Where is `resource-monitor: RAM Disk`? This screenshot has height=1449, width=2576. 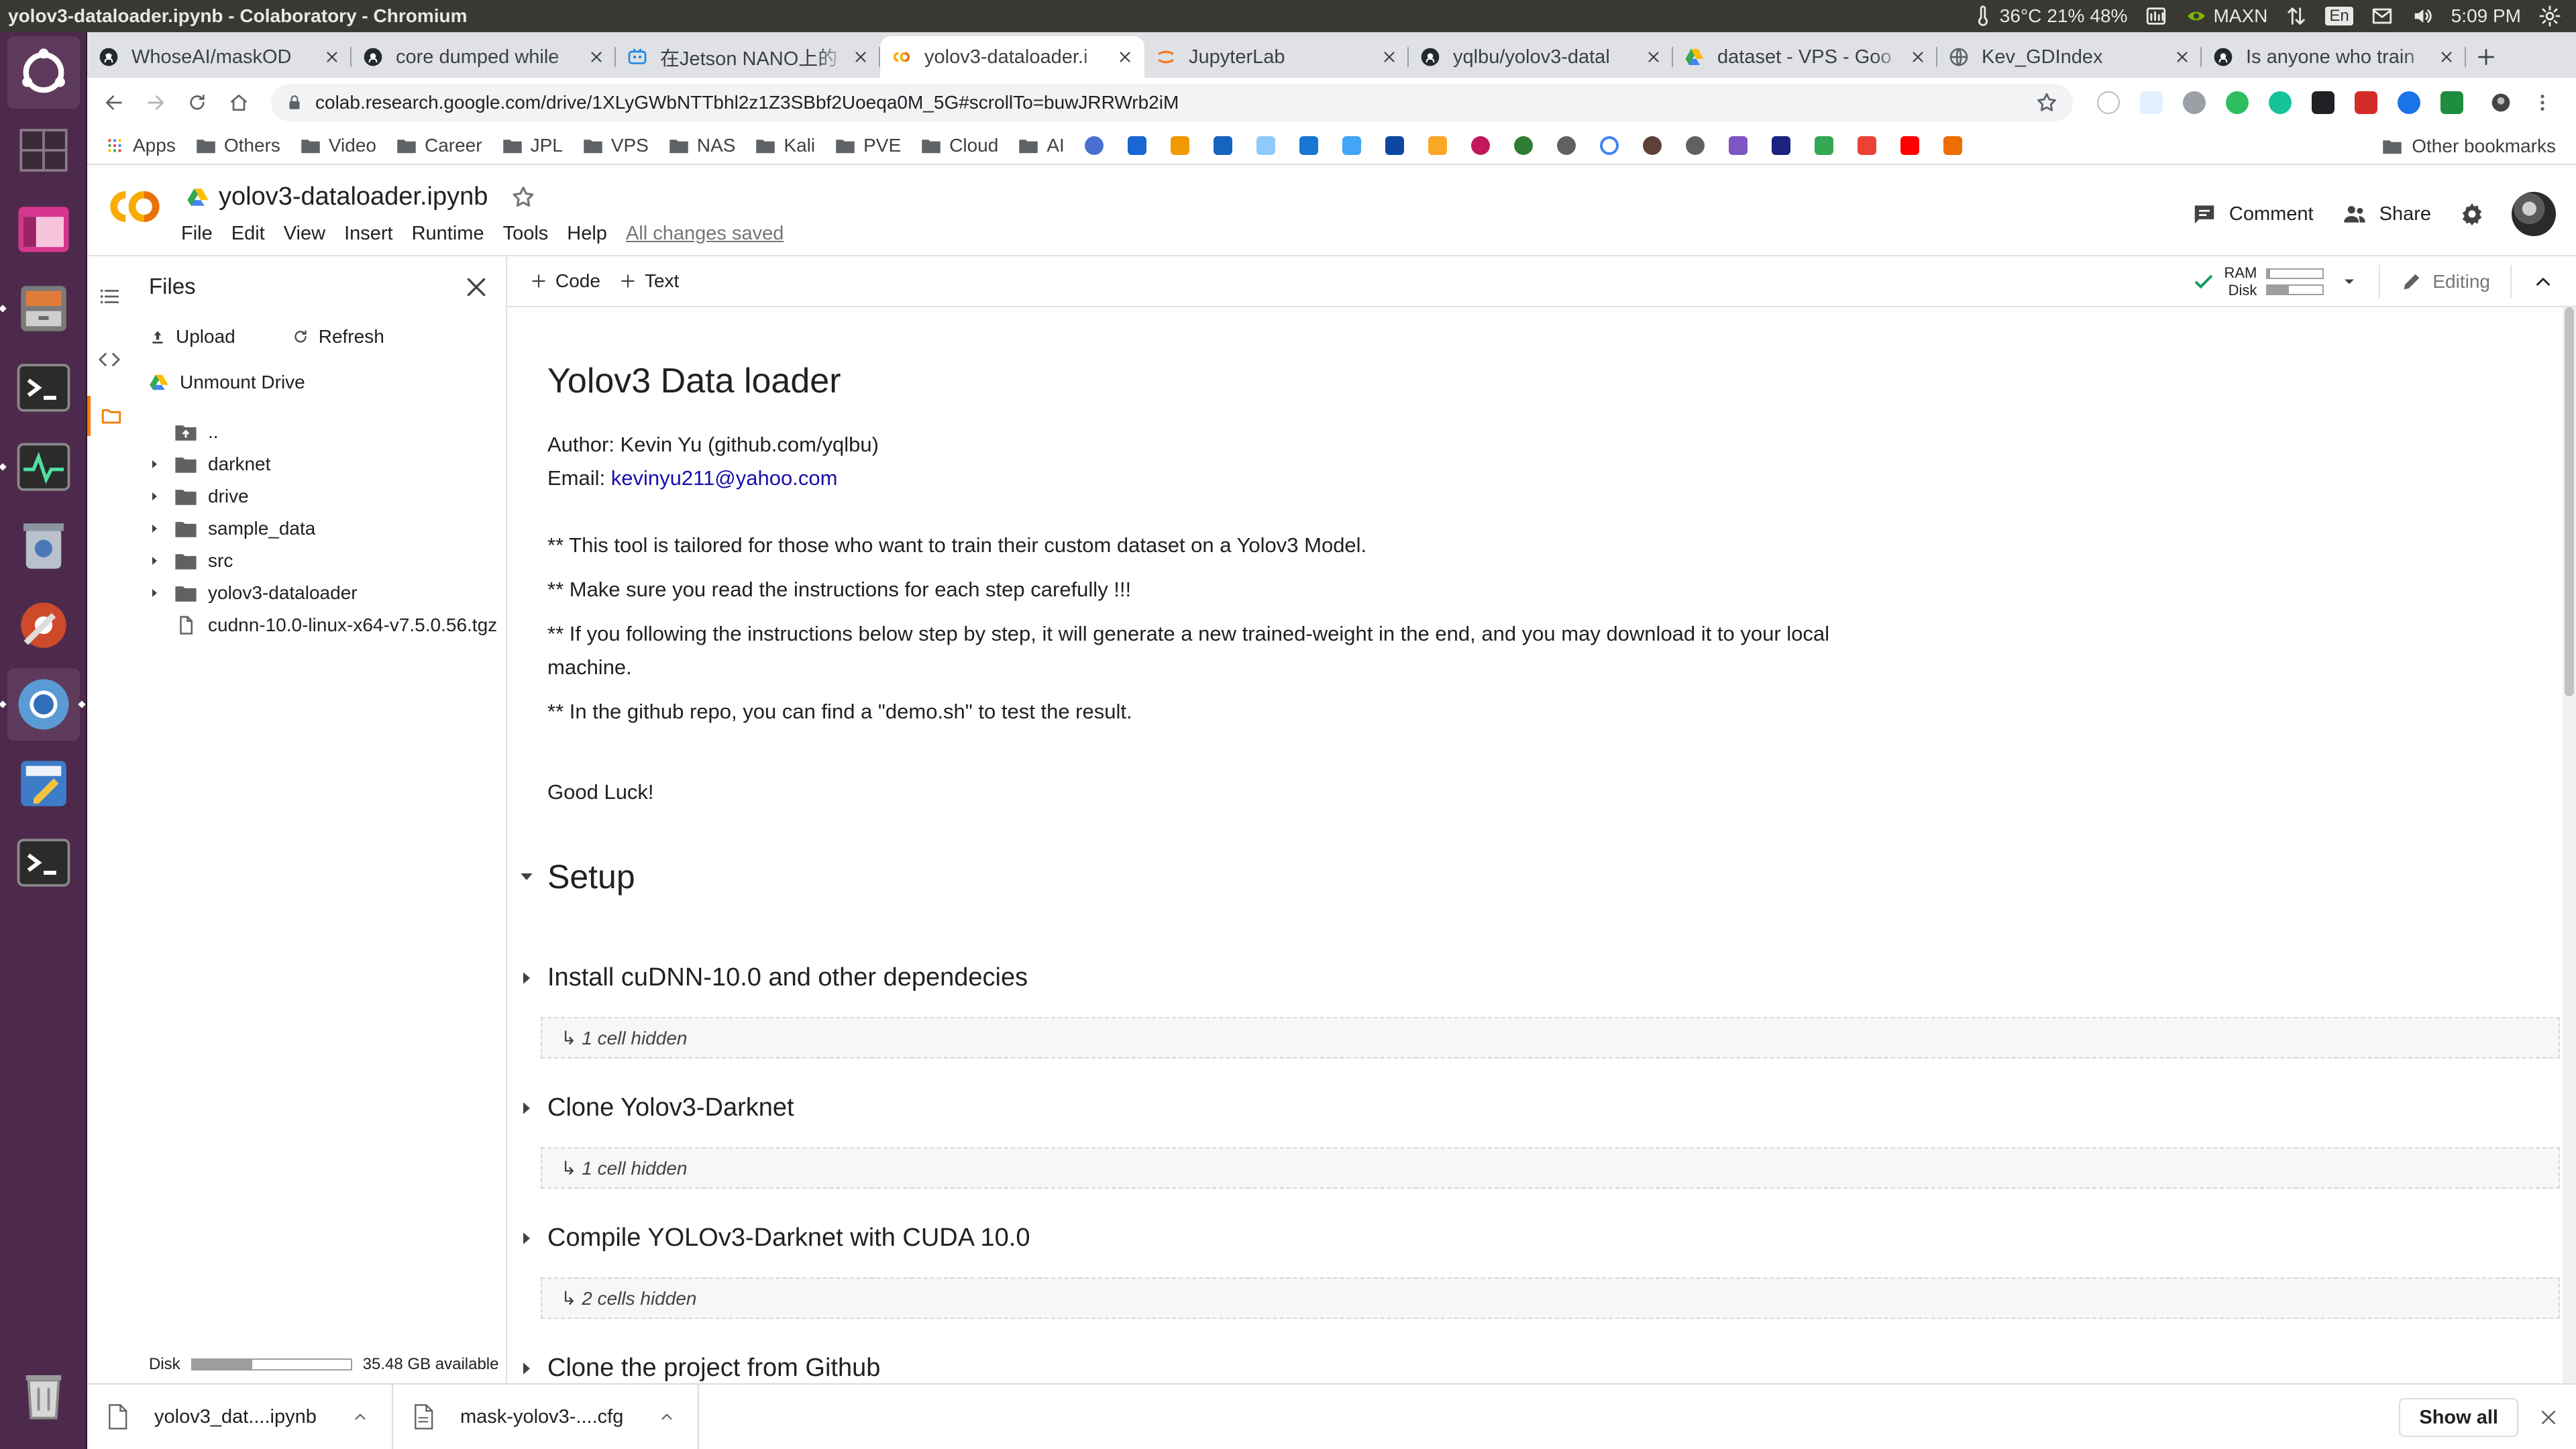
resource-monitor: RAM Disk is located at coordinates (2275, 281).